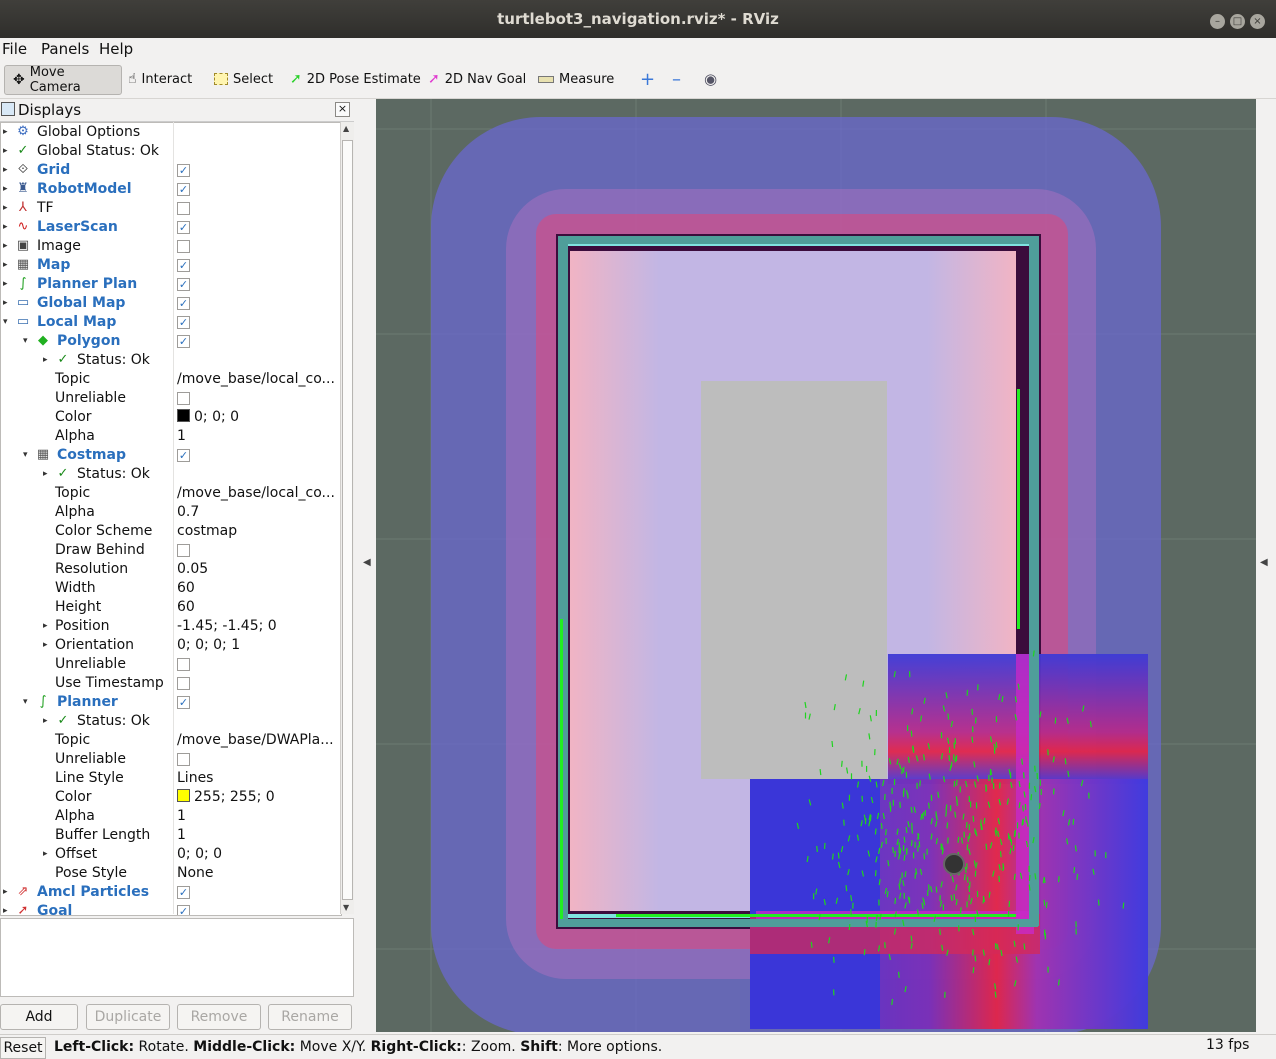  What do you see at coordinates (171, 645) in the screenshot?
I see `tree-row: ▸Orientation0; 0; 0; 1` at bounding box center [171, 645].